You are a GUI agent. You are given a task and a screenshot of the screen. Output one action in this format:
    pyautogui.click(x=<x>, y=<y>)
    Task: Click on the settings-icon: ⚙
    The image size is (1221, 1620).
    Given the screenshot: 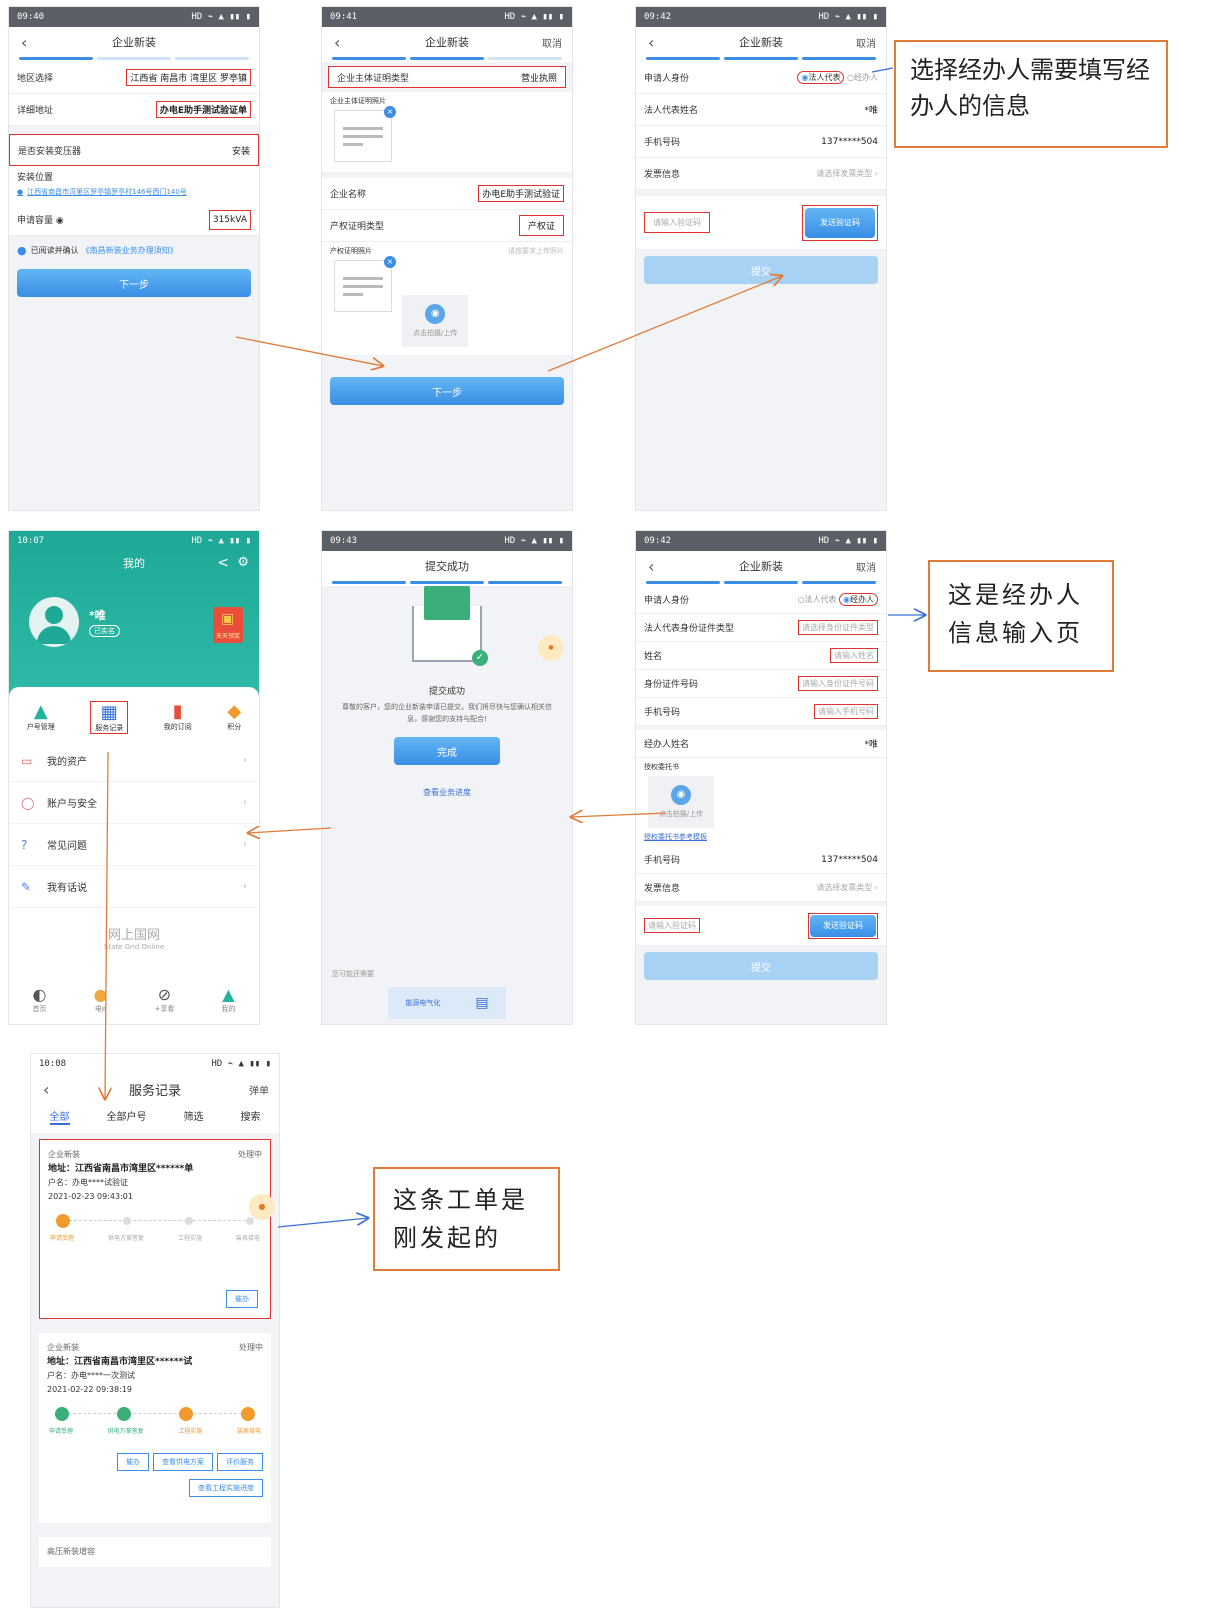 What is the action you would take?
    pyautogui.click(x=243, y=562)
    